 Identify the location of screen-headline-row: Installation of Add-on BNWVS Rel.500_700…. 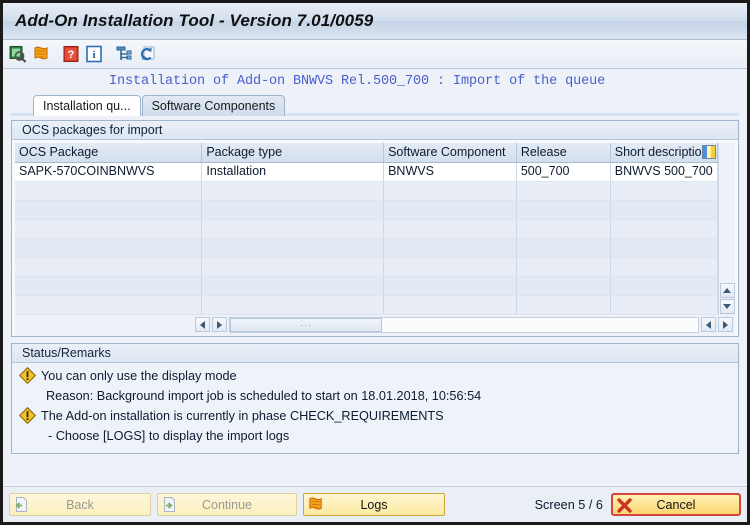
(375, 81).